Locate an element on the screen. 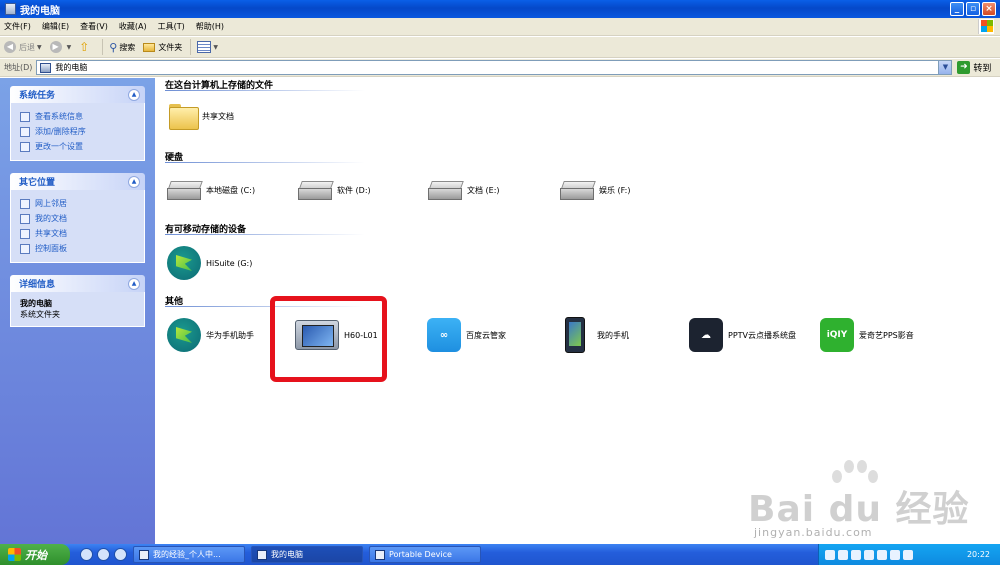 The height and width of the screenshot is (565, 1000). task-button-portable-device: Portable Device is located at coordinates (425, 554).